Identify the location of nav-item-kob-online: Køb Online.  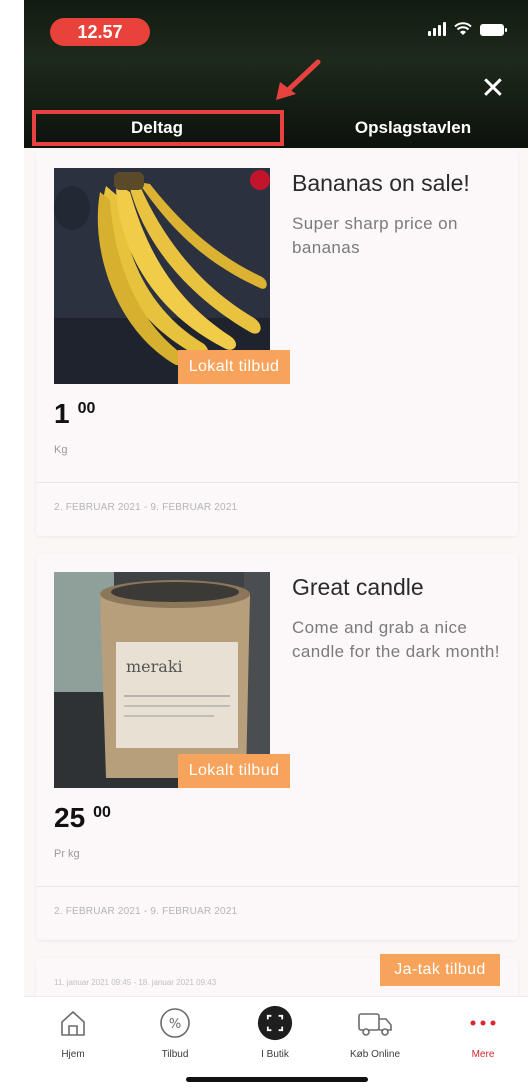
(375, 1032).